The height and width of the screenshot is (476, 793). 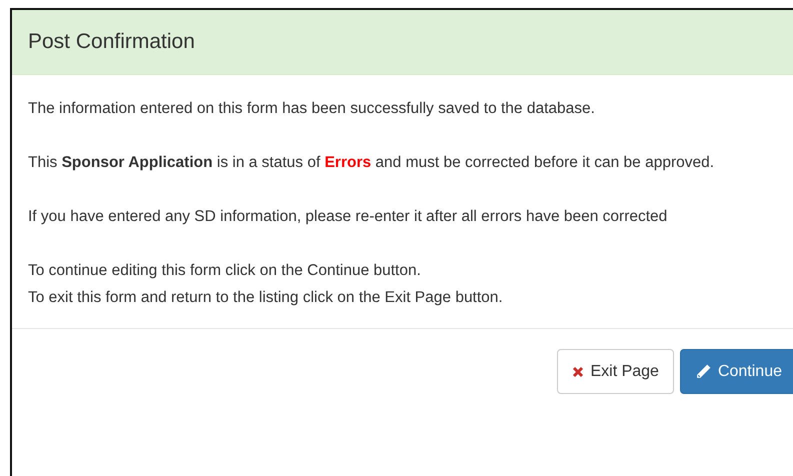 What do you see at coordinates (111, 42) in the screenshot?
I see `dialog-title: Post Confirmation` at bounding box center [111, 42].